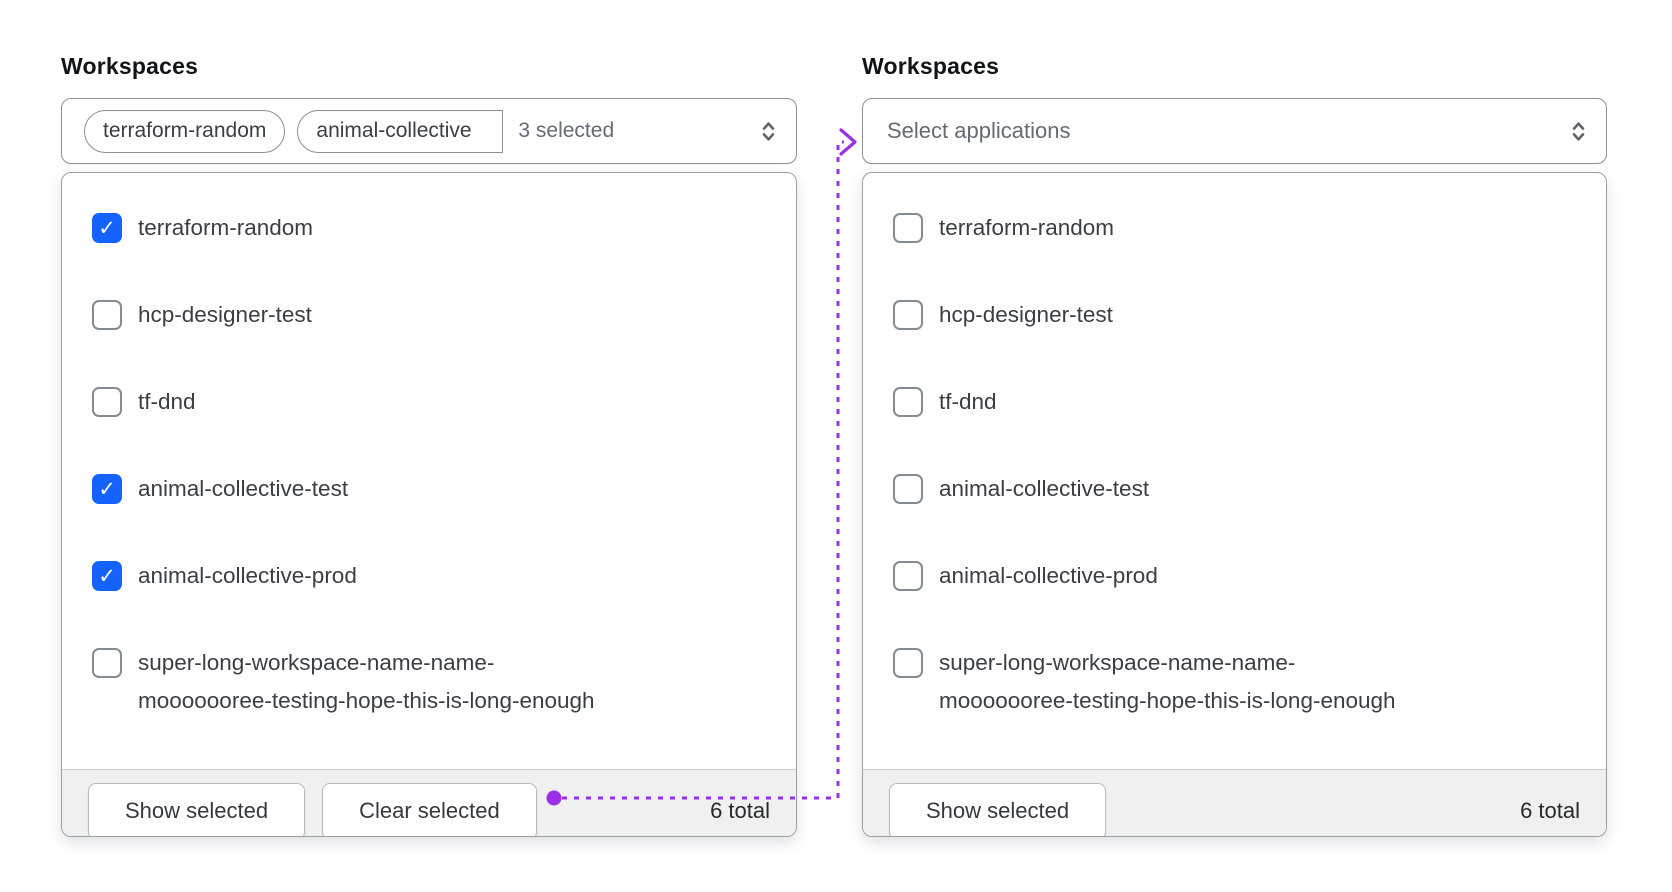 This screenshot has width=1672, height=892. What do you see at coordinates (1234, 131) in the screenshot?
I see `right-multiselect-trigger: Select applications` at bounding box center [1234, 131].